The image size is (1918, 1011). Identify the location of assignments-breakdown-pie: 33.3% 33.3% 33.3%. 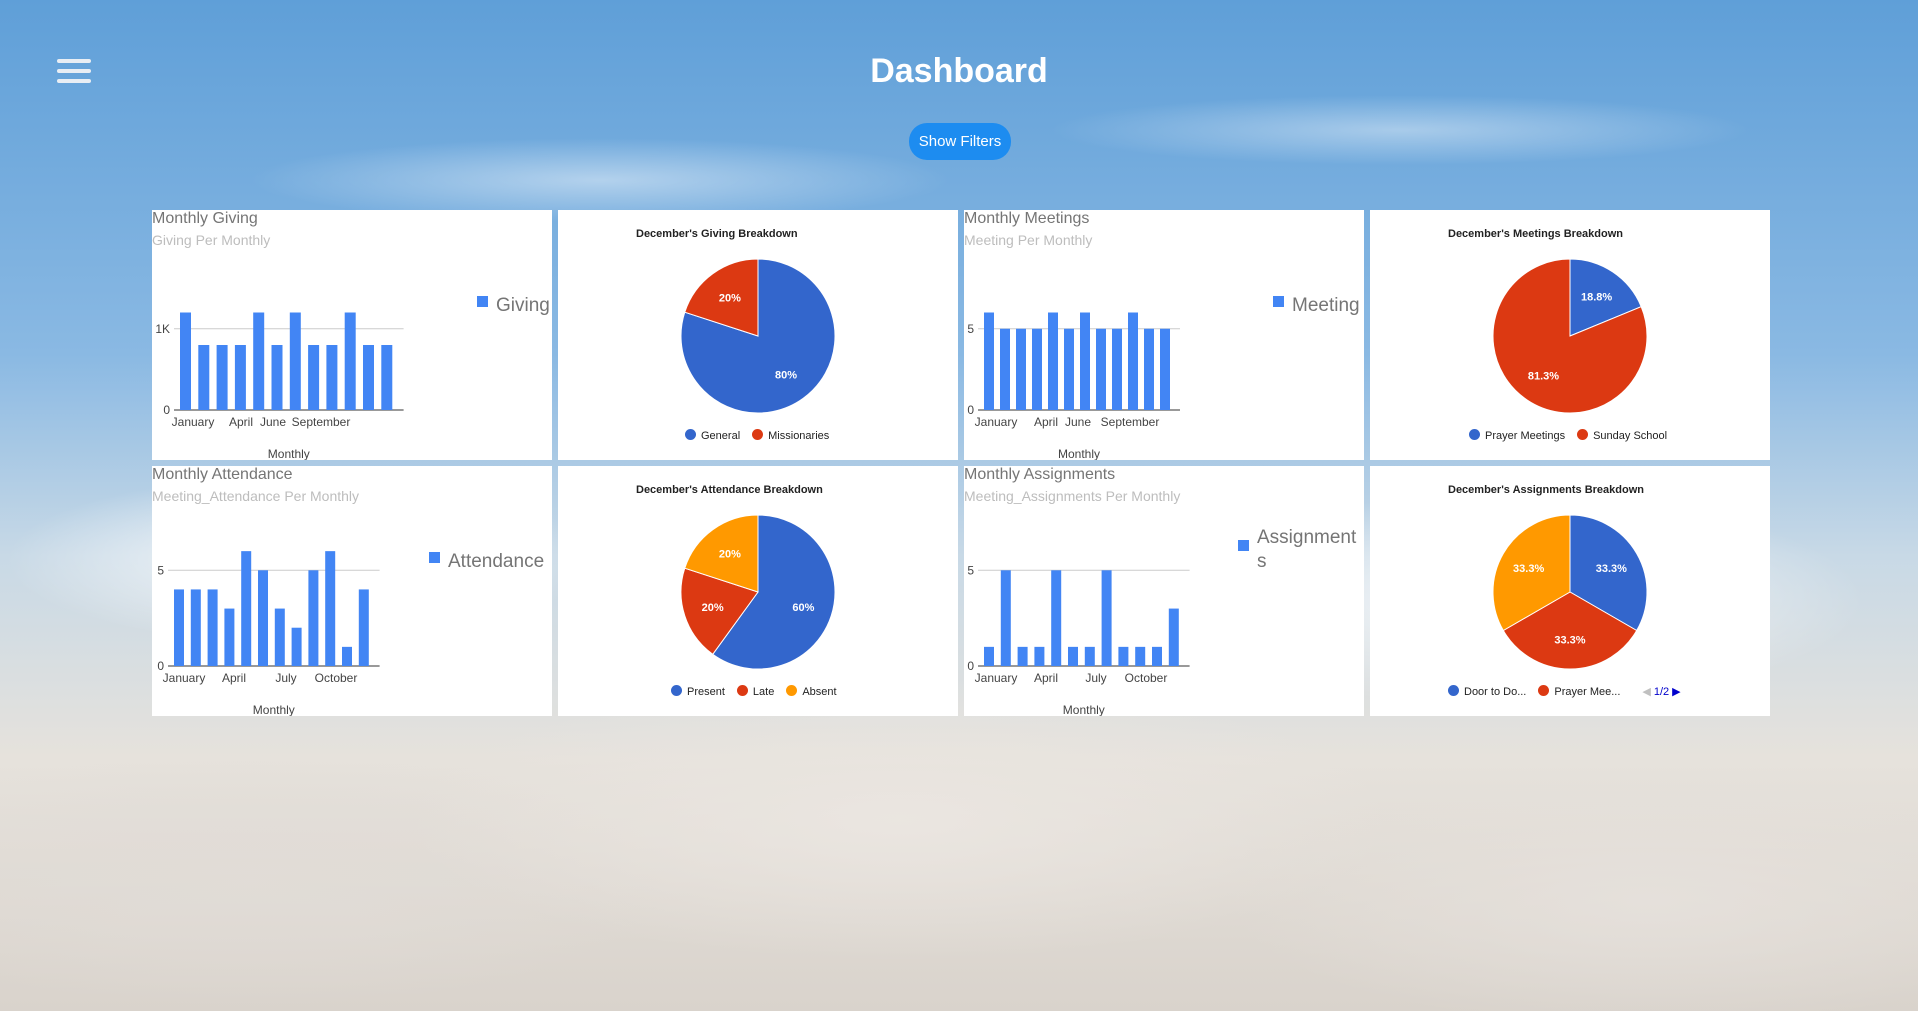
(1570, 592).